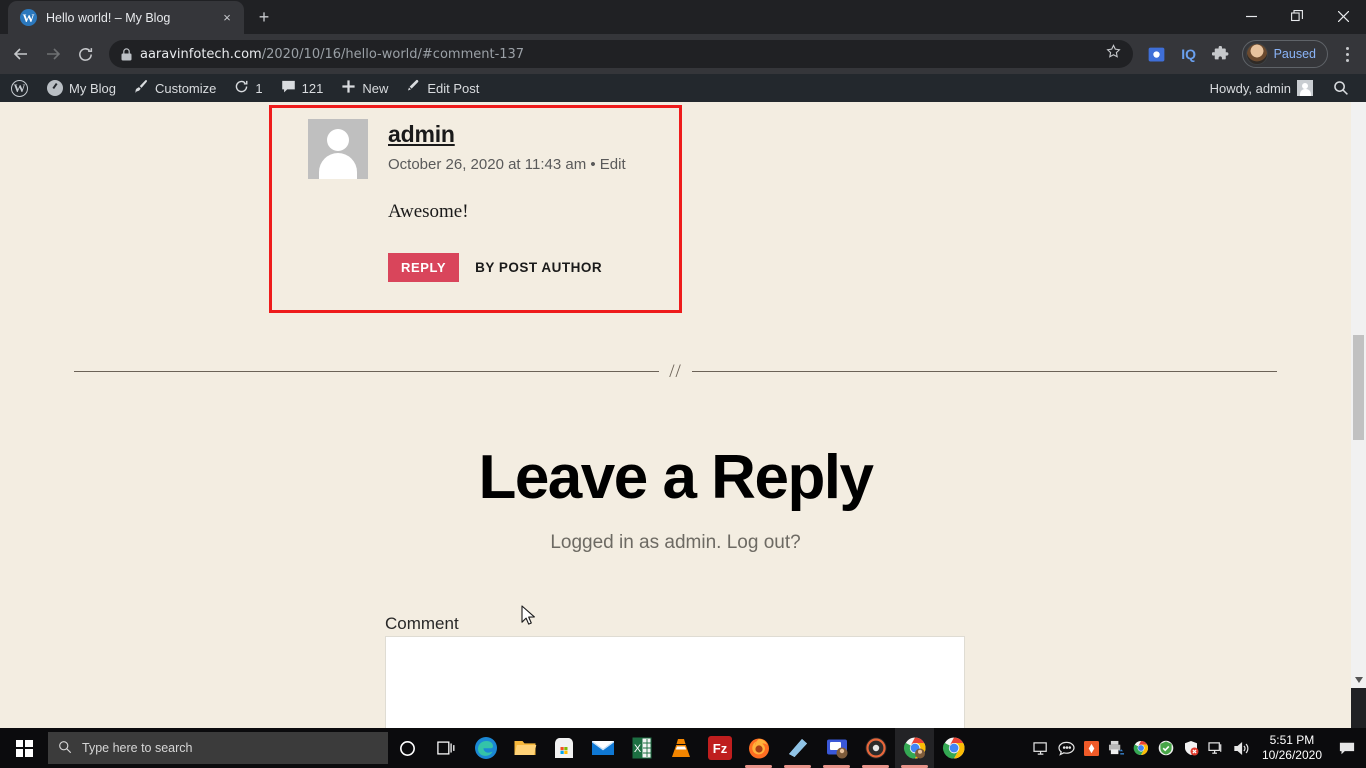  I want to click on wp-item-updates: 1, so click(248, 88).